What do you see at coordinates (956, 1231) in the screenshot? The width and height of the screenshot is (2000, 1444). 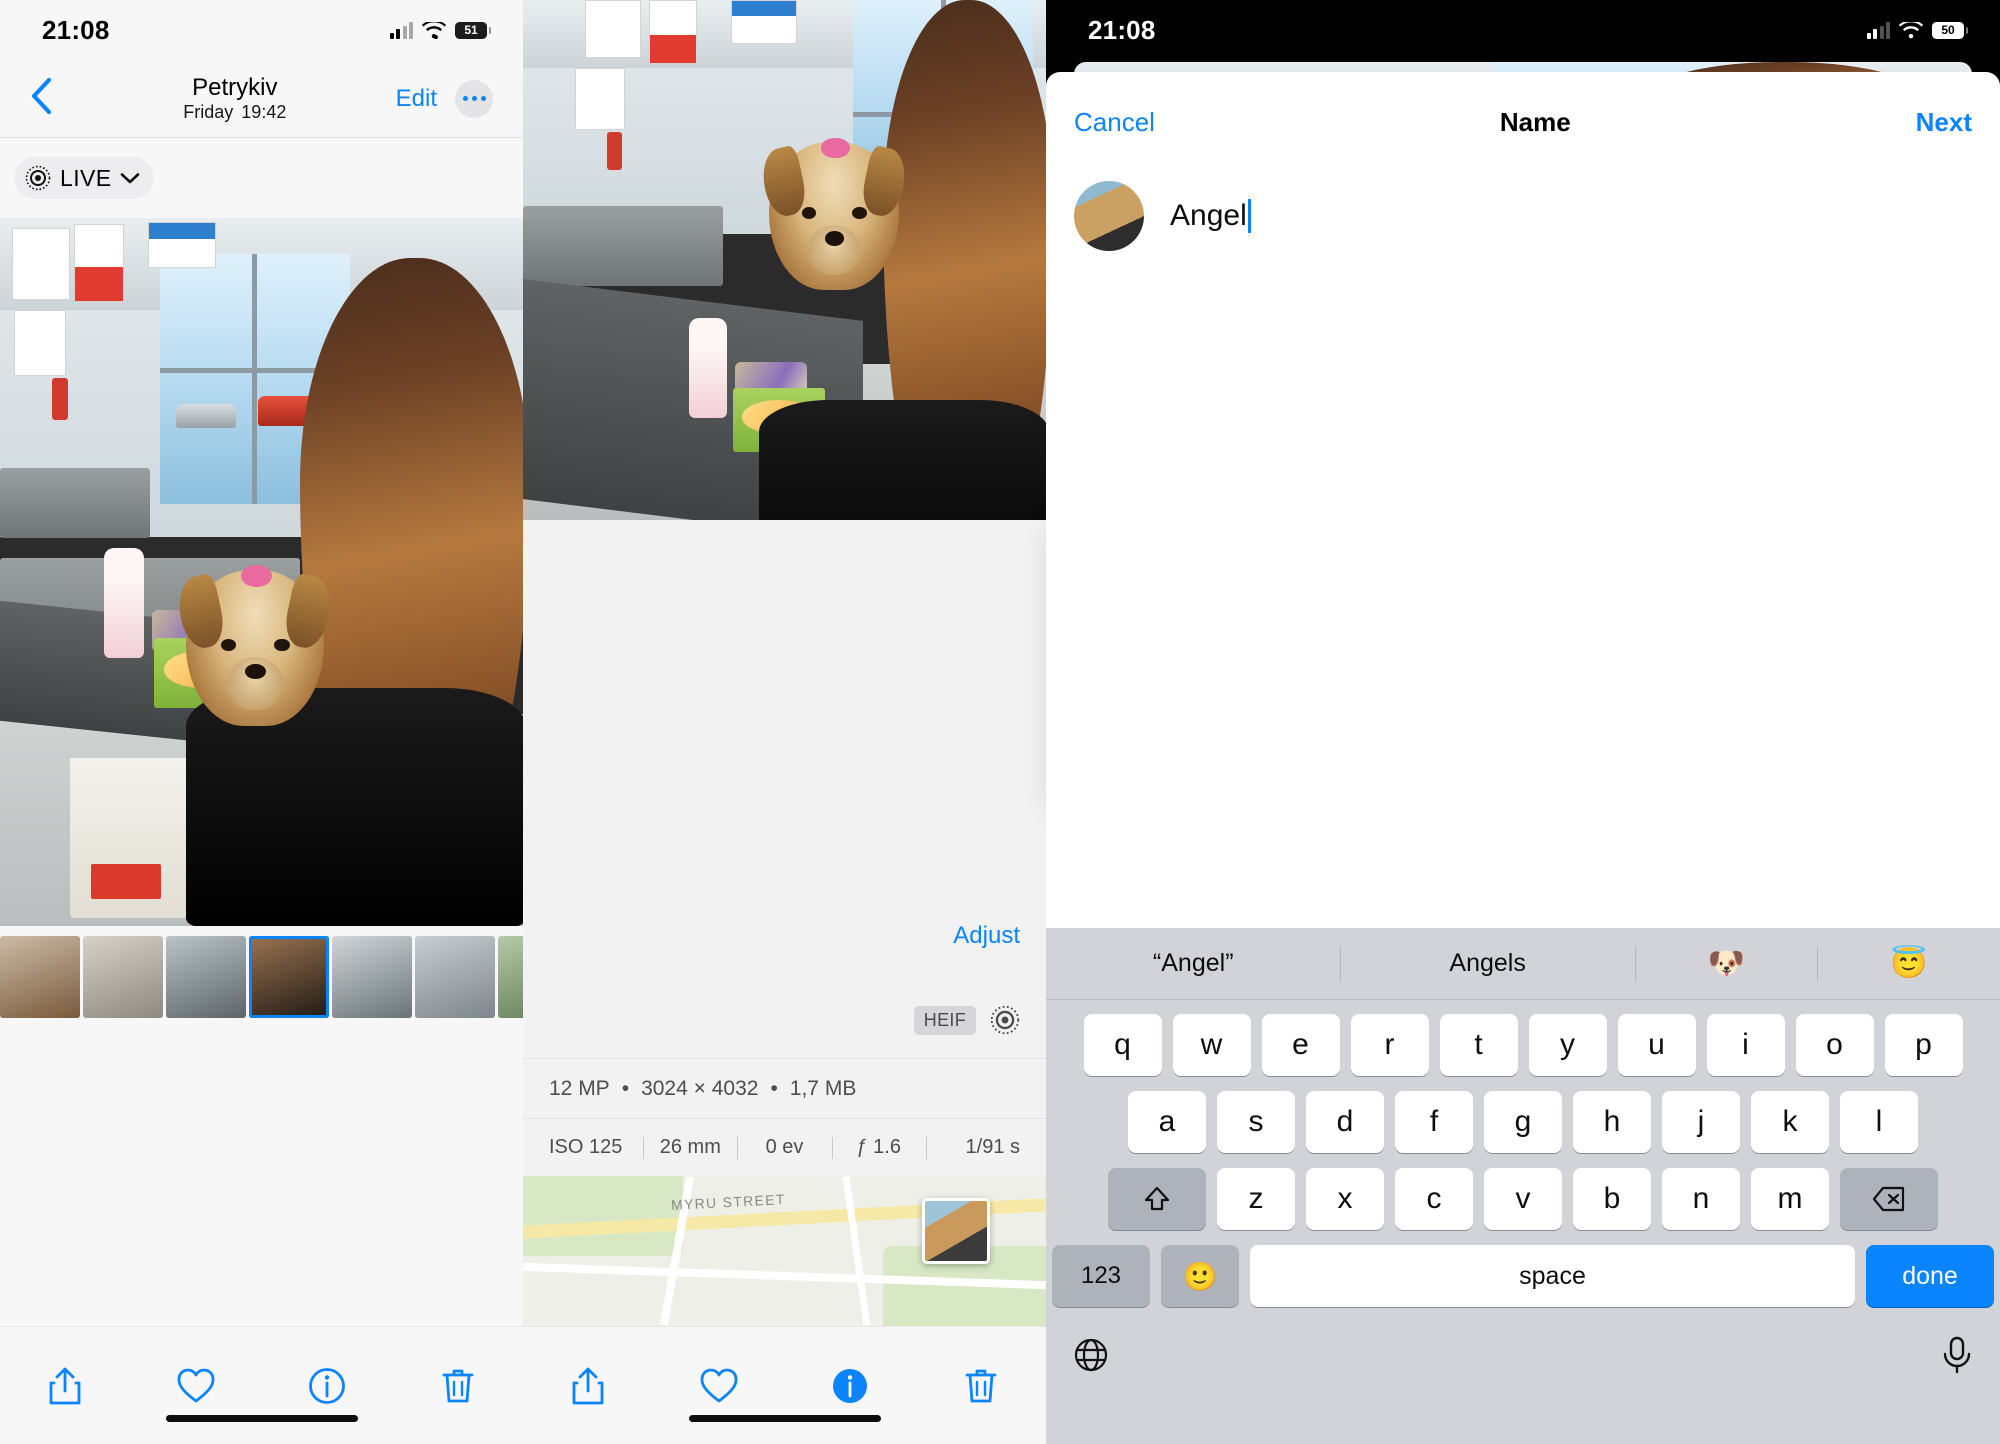 I see `map-photo-pin` at bounding box center [956, 1231].